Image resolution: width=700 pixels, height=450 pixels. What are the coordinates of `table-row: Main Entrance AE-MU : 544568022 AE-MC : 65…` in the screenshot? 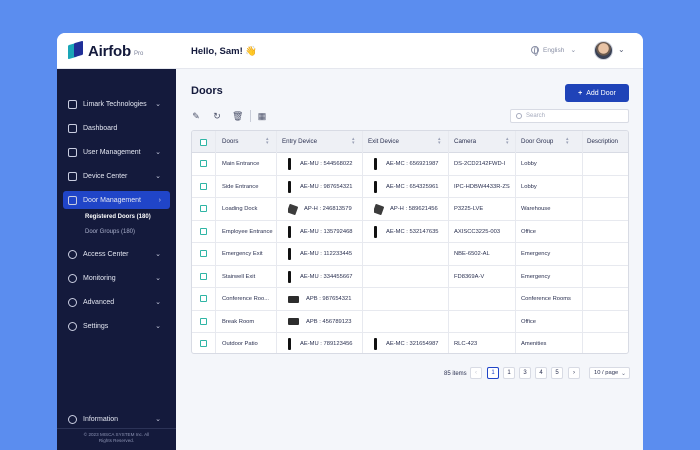 It's located at (410, 164).